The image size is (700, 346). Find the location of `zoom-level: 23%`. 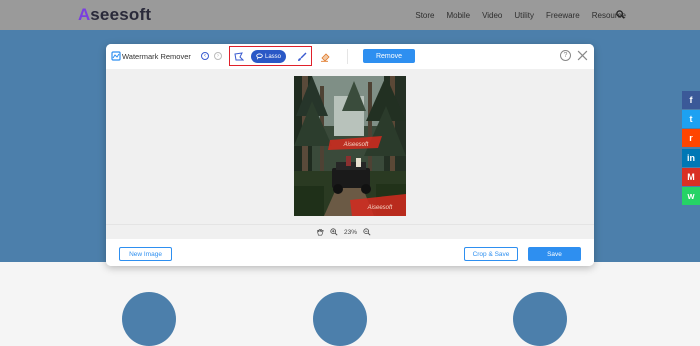

zoom-level: 23% is located at coordinates (351, 232).